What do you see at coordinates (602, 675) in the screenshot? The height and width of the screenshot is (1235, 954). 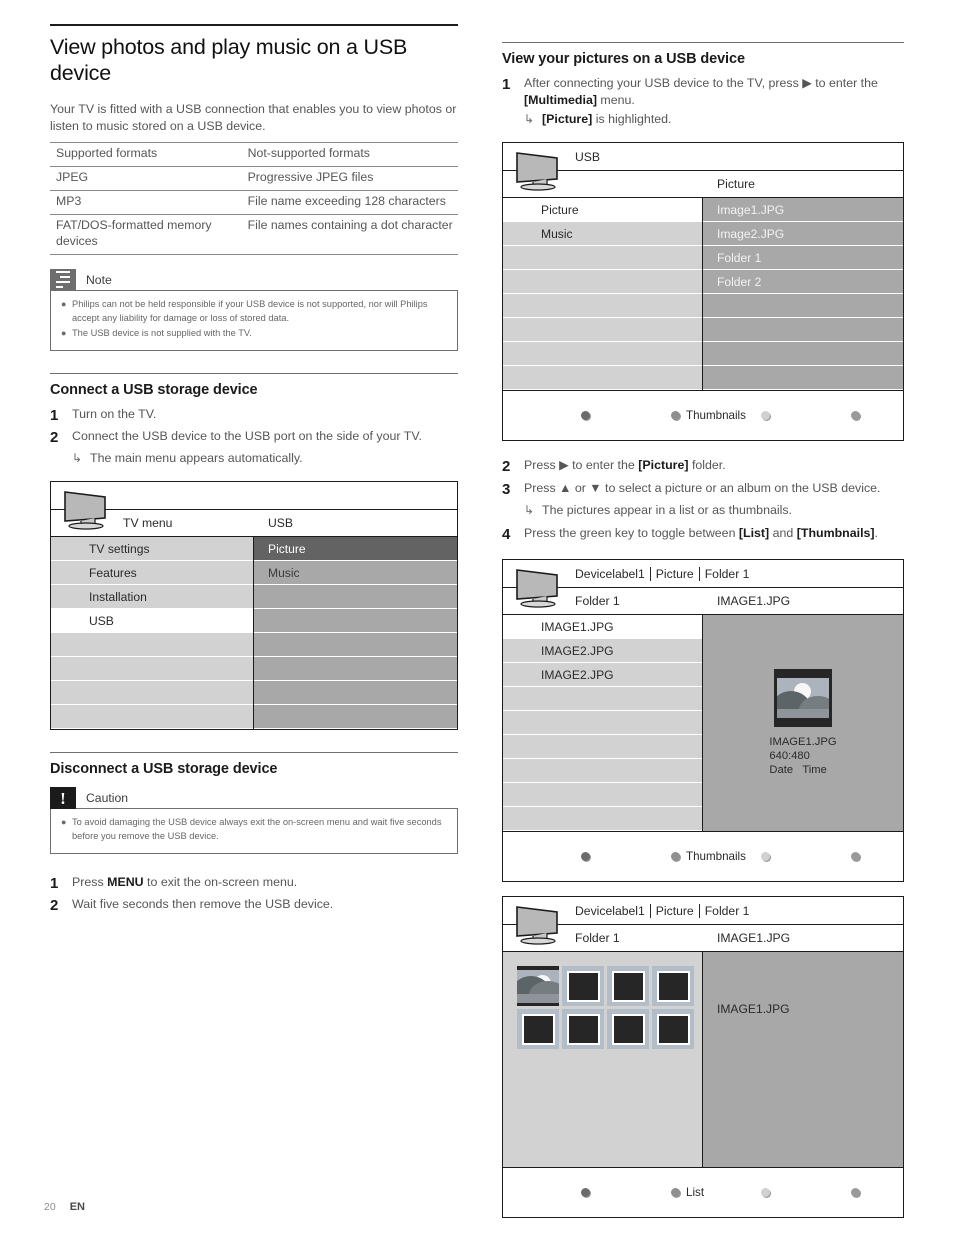 I see `file-item-image3: IMAGE2.JPG` at bounding box center [602, 675].